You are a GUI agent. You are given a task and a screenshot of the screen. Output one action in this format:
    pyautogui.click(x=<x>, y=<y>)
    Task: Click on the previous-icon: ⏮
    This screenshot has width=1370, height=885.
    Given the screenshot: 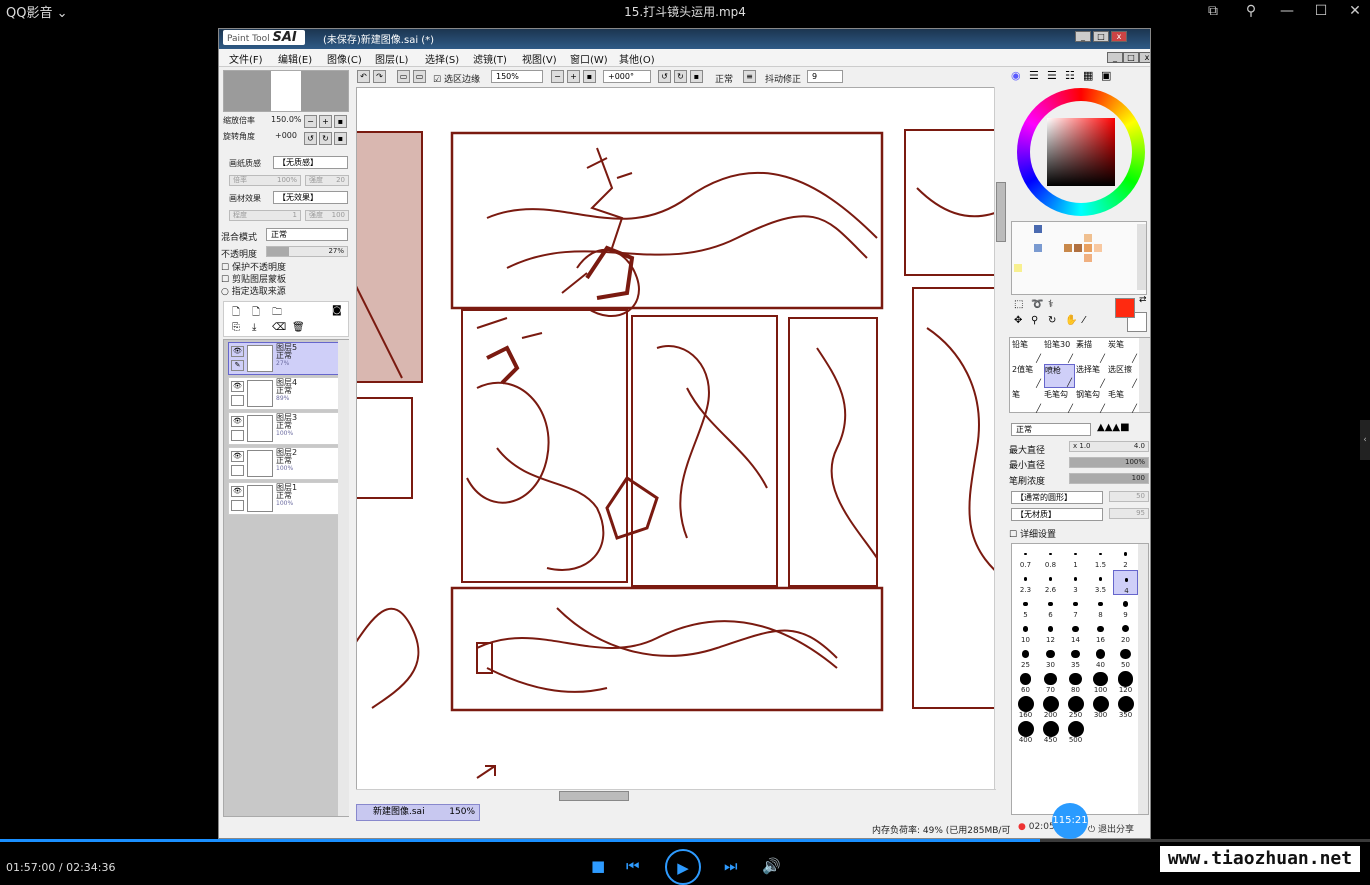 What is the action you would take?
    pyautogui.click(x=633, y=866)
    